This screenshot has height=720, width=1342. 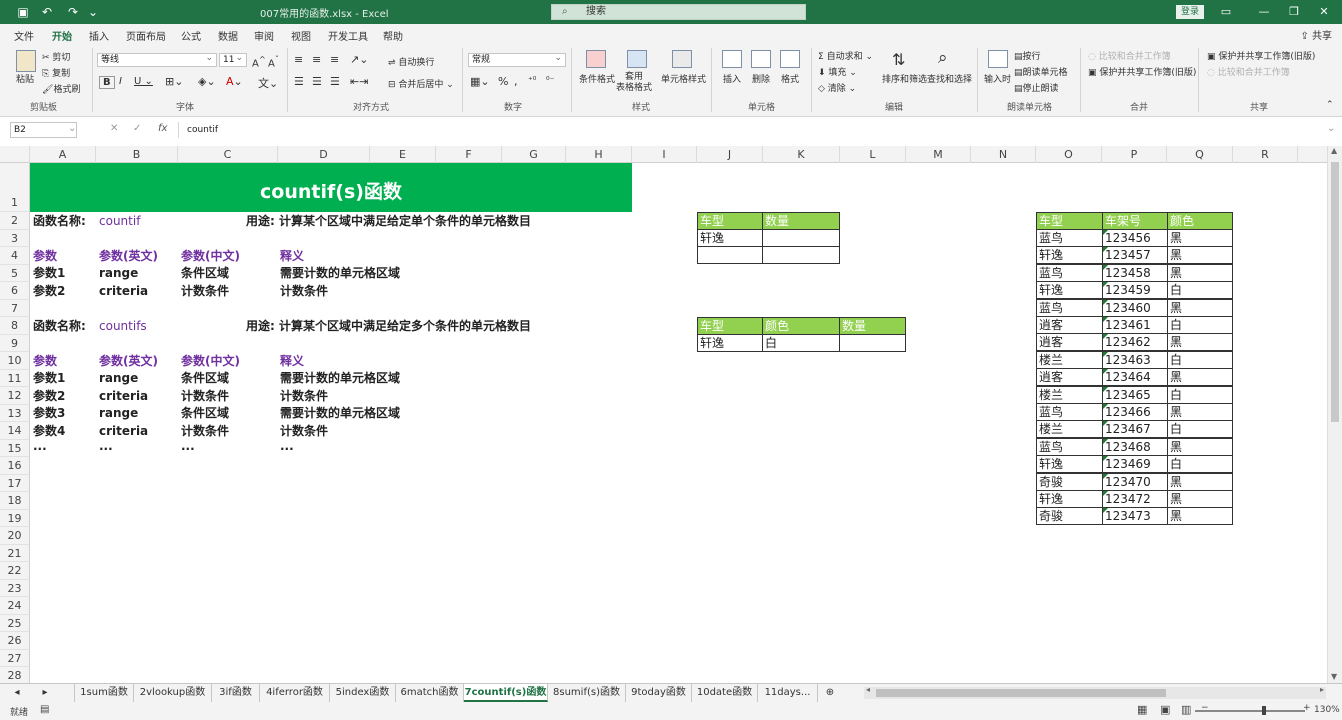 I want to click on conditional-format-button: 条件格式, so click(x=597, y=78).